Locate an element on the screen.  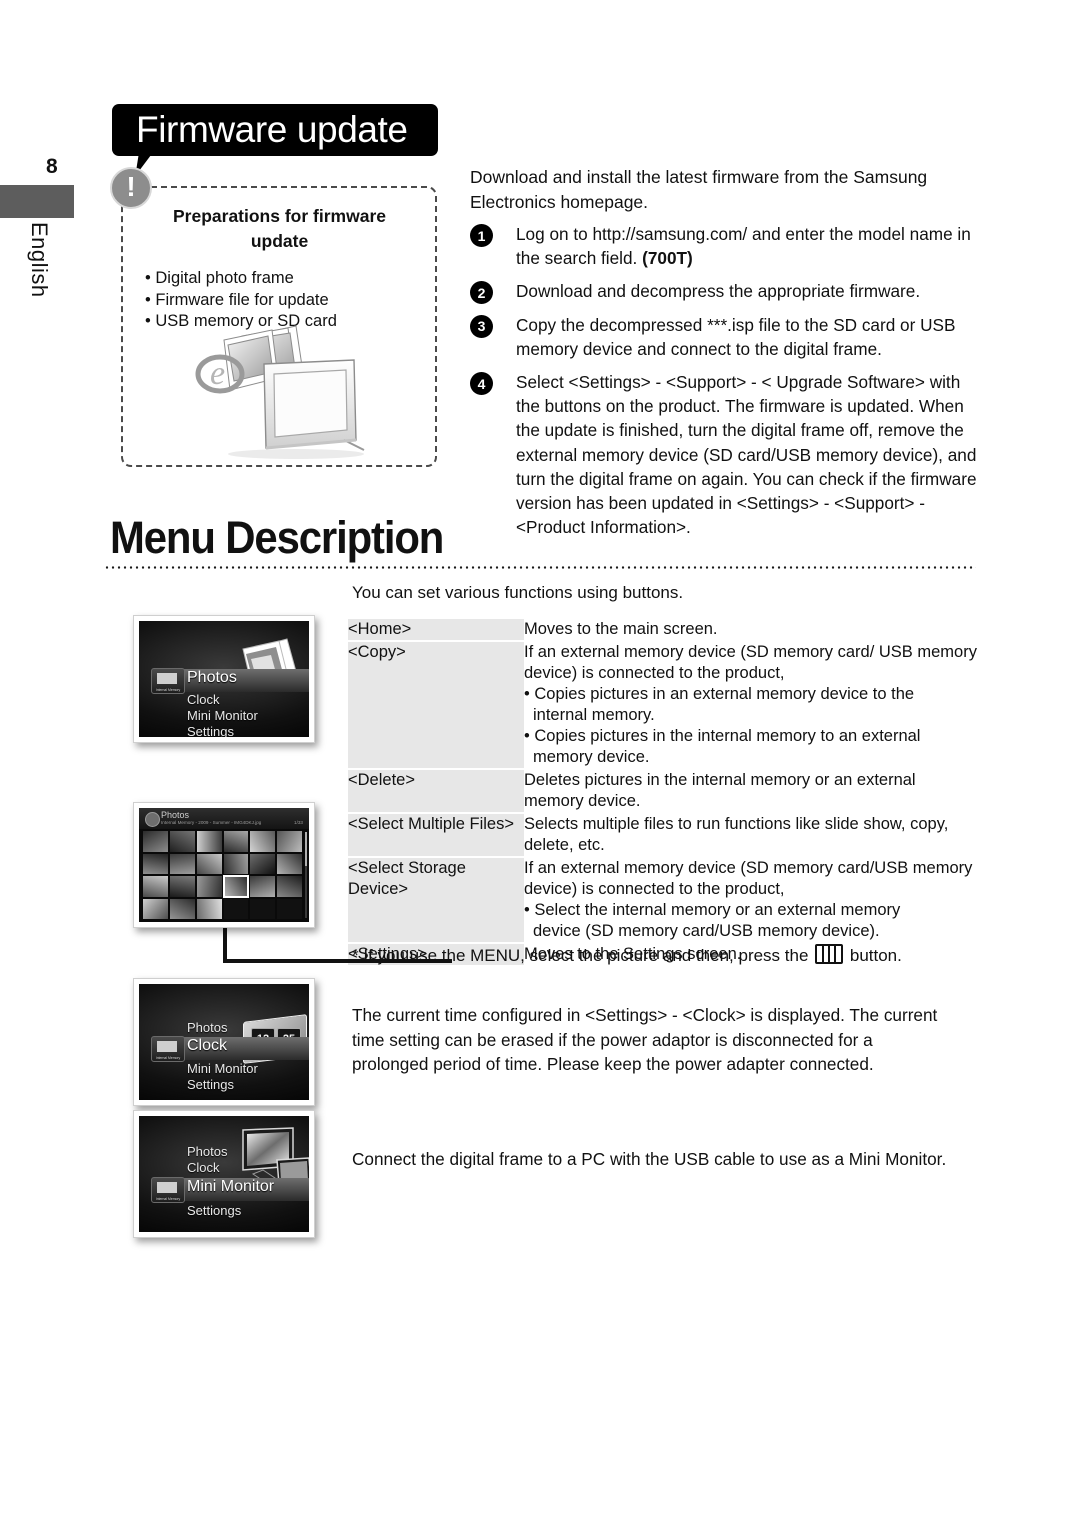
thumbnail-grid is located at coordinates (222, 875).